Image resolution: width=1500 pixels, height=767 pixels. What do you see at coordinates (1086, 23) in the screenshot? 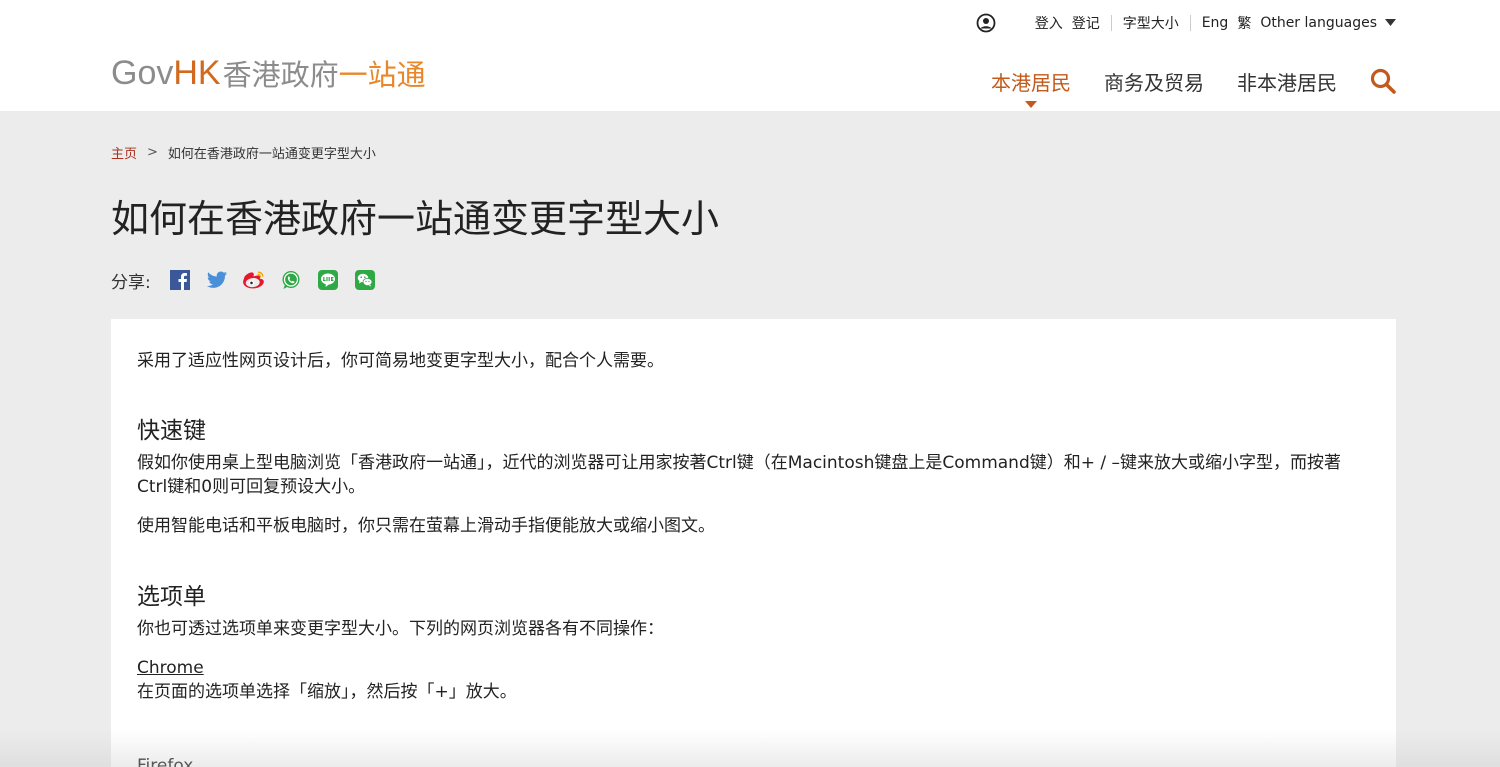
I see `register-link: 登记` at bounding box center [1086, 23].